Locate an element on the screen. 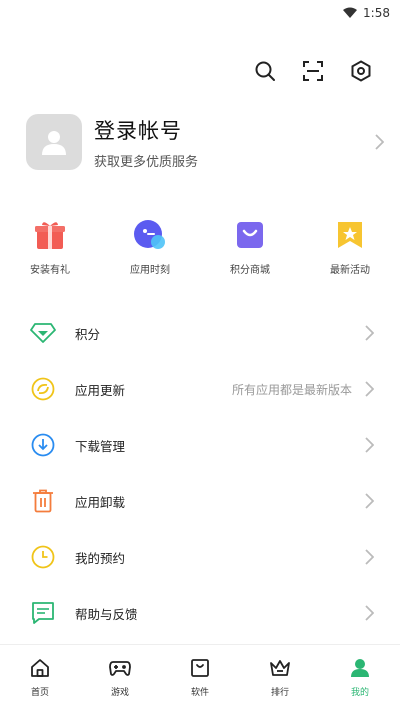 The height and width of the screenshot is (711, 400). latest-activity-icon is located at coordinates (350, 235).